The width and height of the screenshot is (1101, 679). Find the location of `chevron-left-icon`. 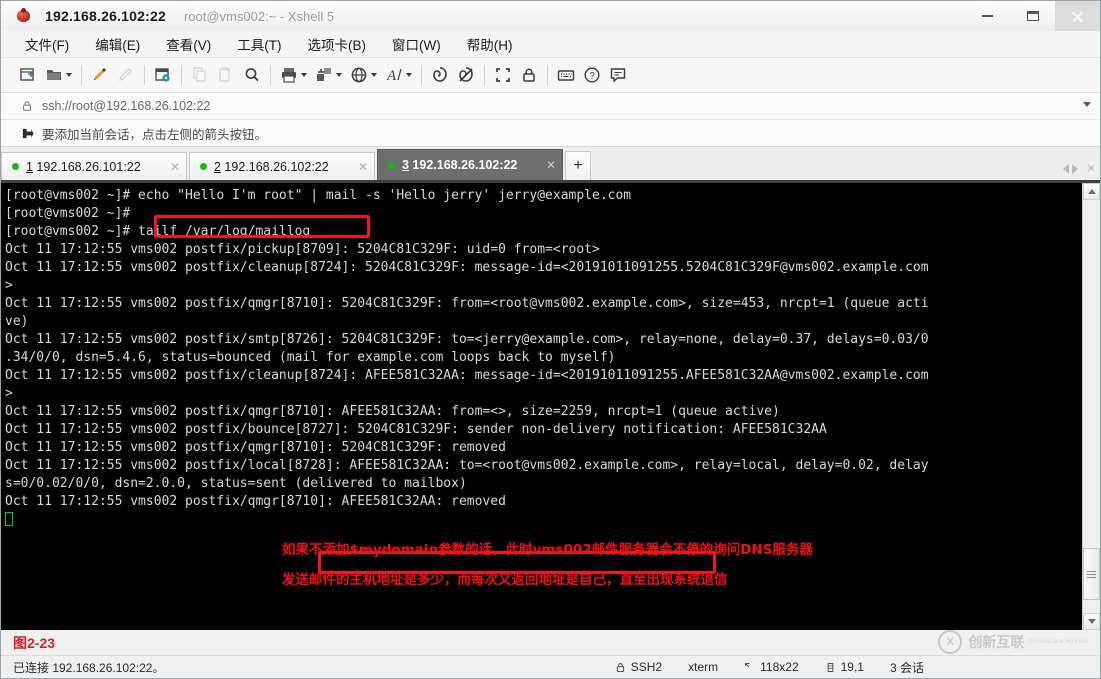

chevron-left-icon is located at coordinates (1065, 168).